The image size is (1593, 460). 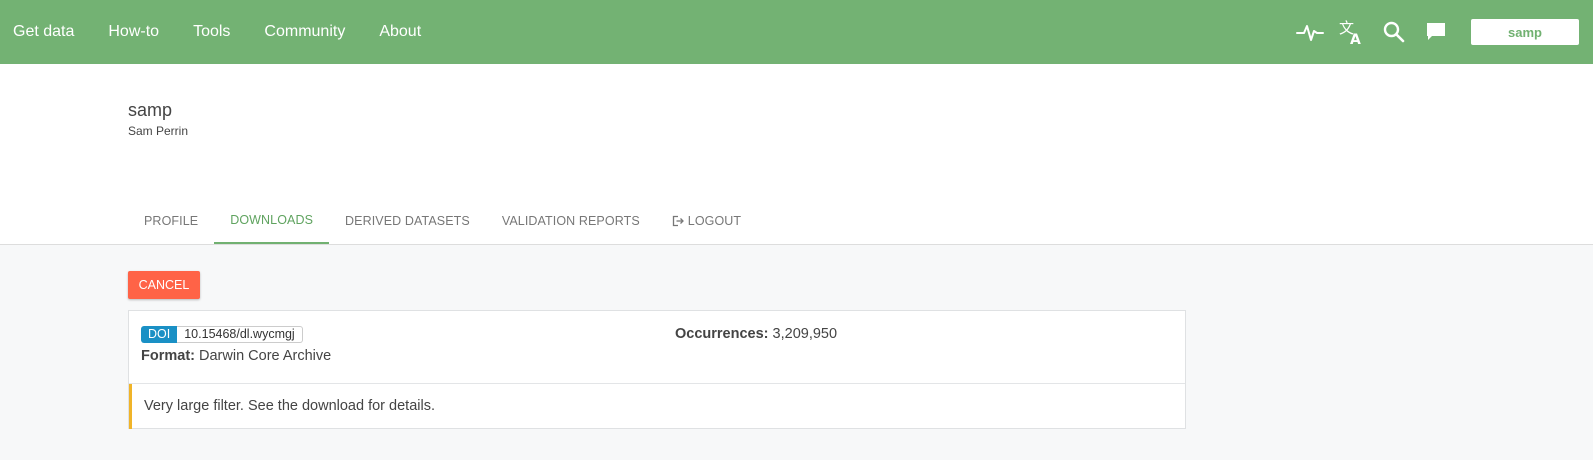 I want to click on nav-item-how-to: How-to, so click(x=133, y=32).